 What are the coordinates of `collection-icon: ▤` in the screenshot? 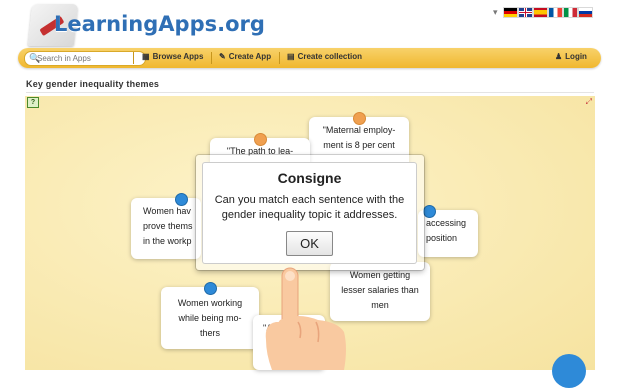 It's located at (291, 56).